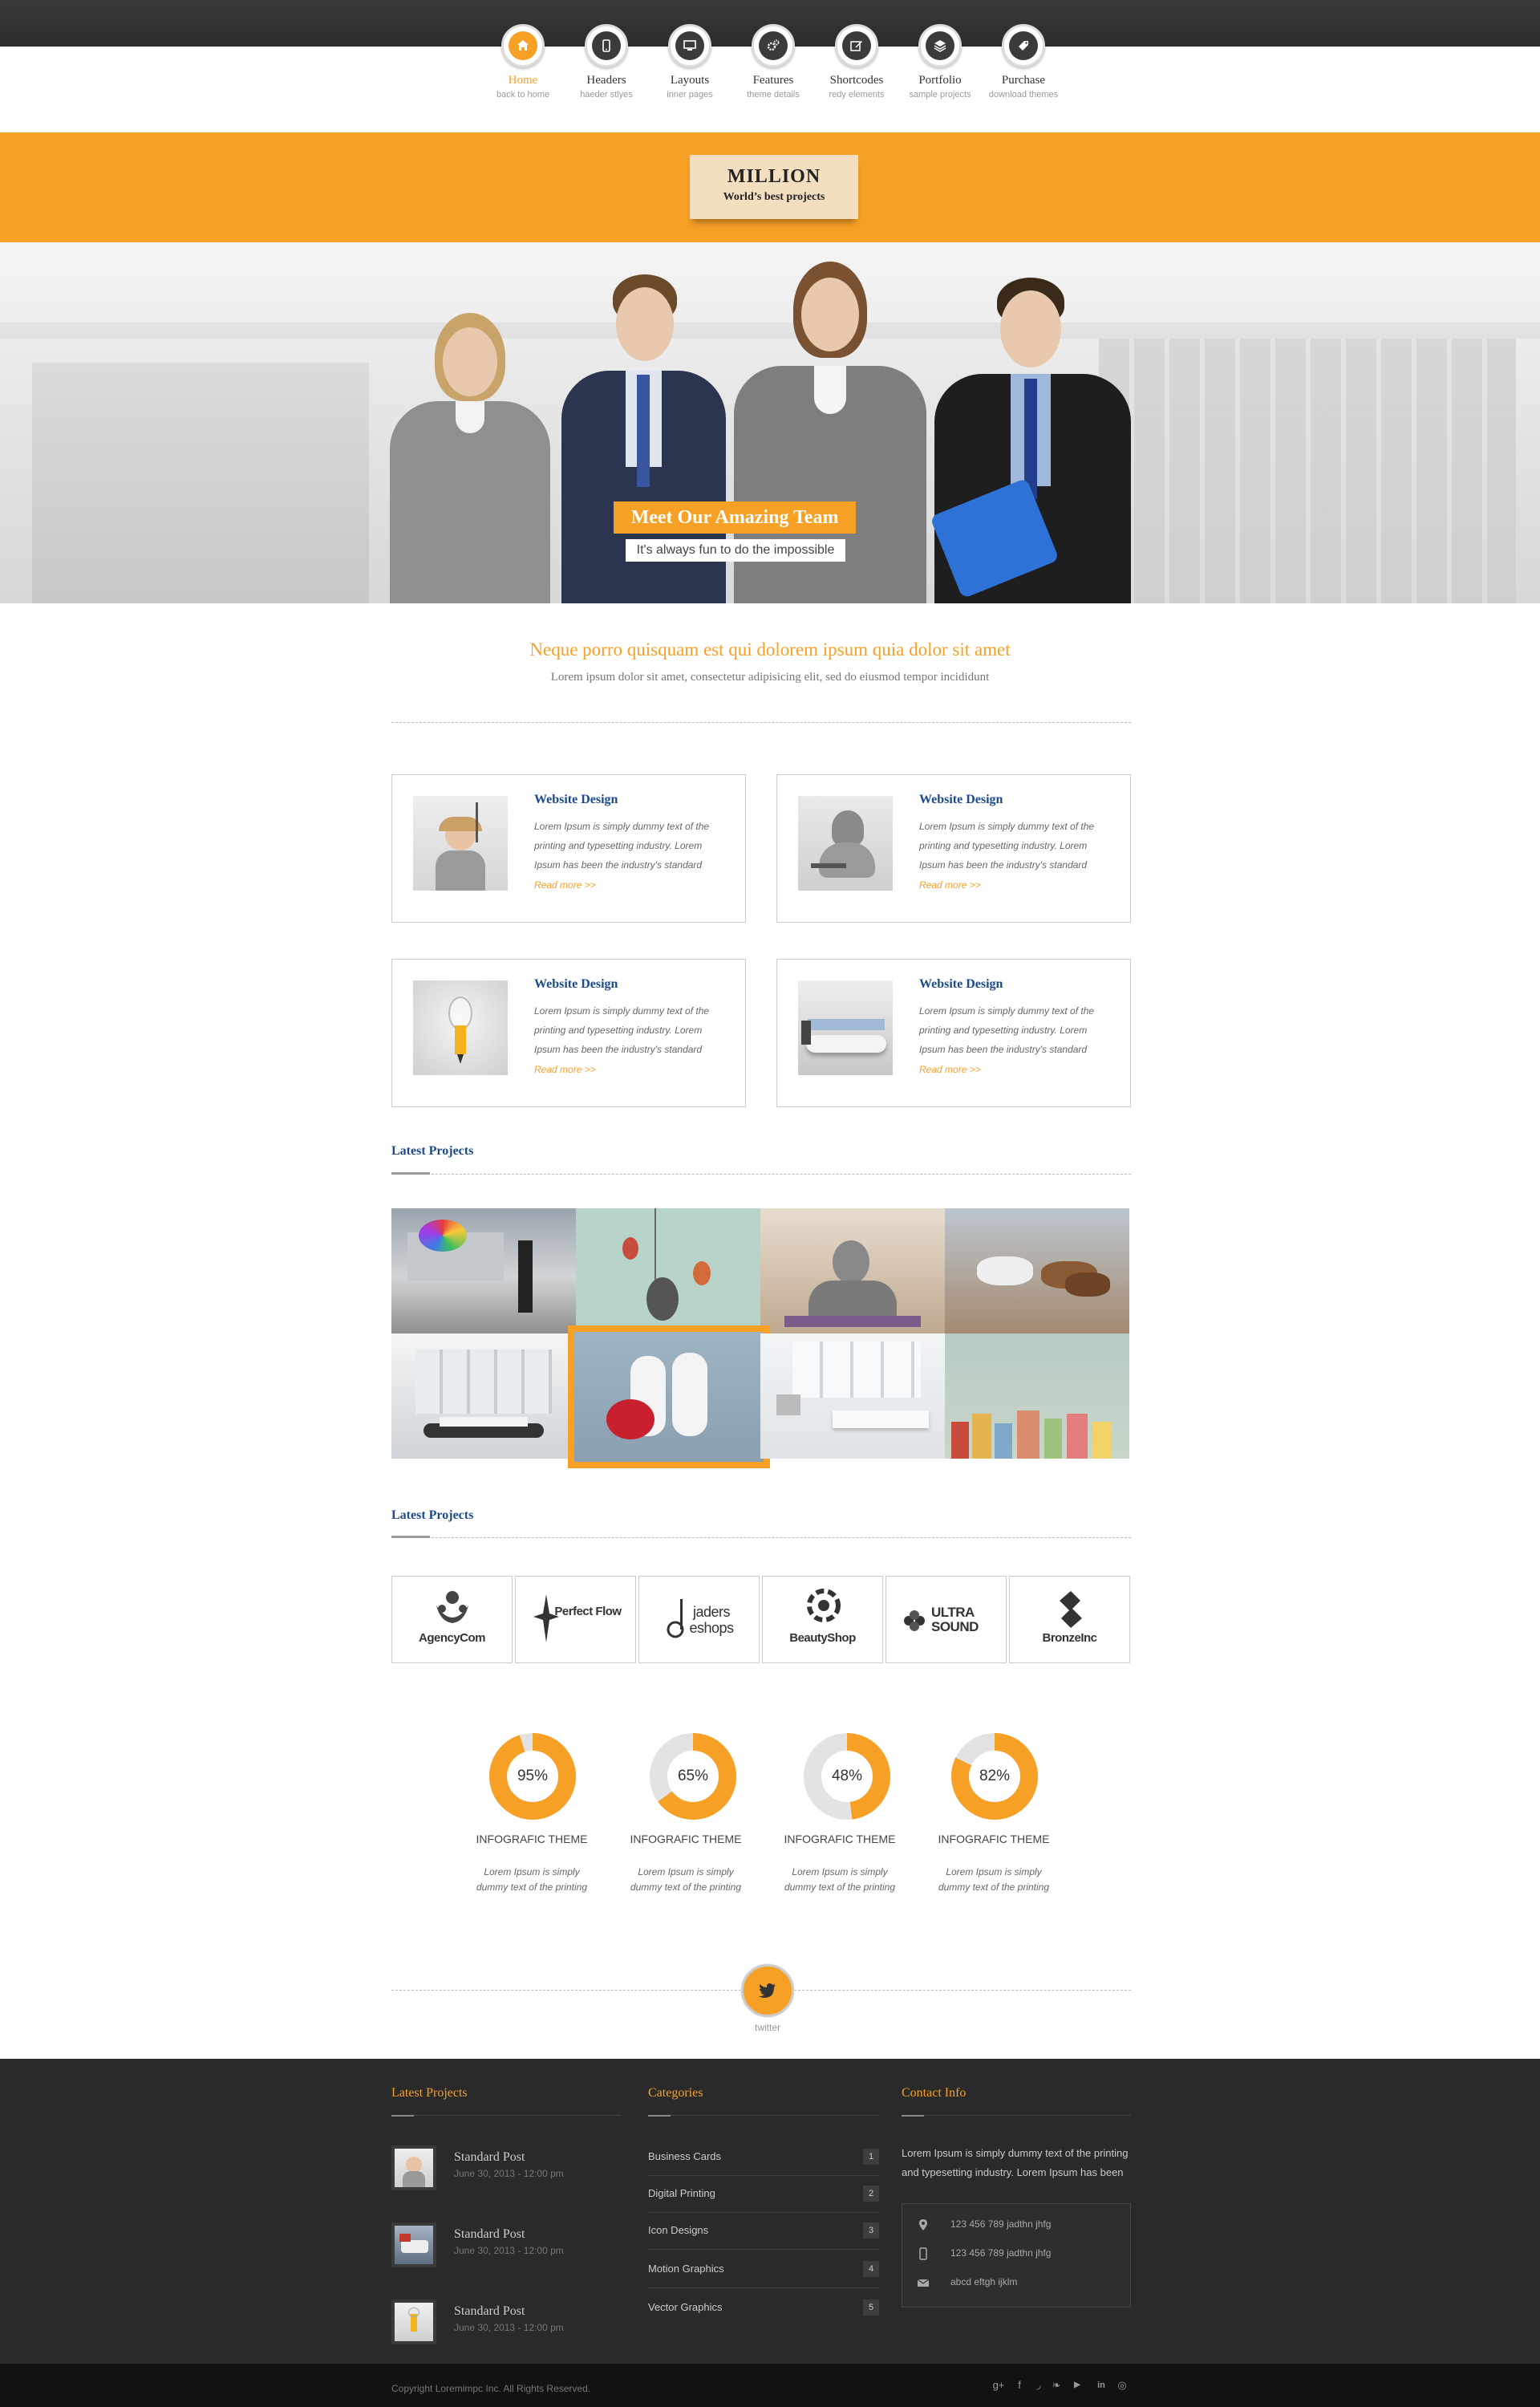 The image size is (1540, 2407). What do you see at coordinates (483, 1396) in the screenshot?
I see `project-thumb-livingroom` at bounding box center [483, 1396].